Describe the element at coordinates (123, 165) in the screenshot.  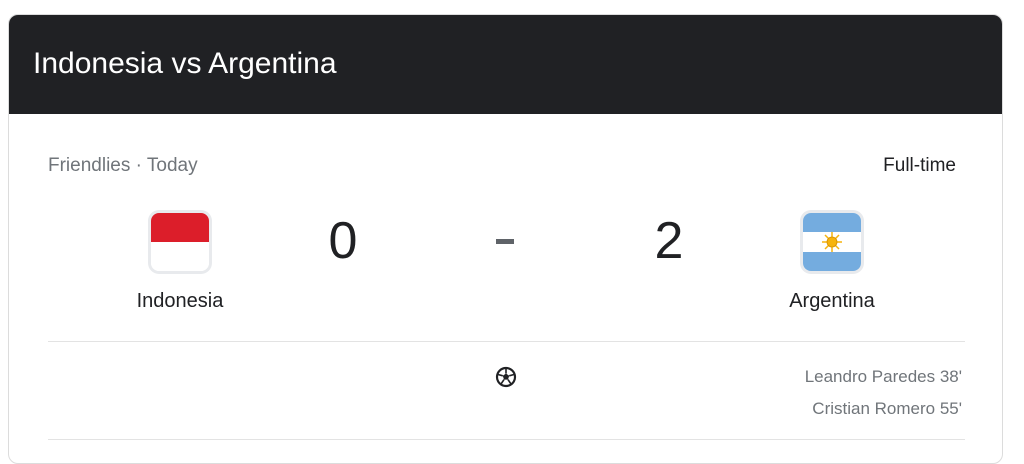
I see `competition-date: Friendlies · Today` at that location.